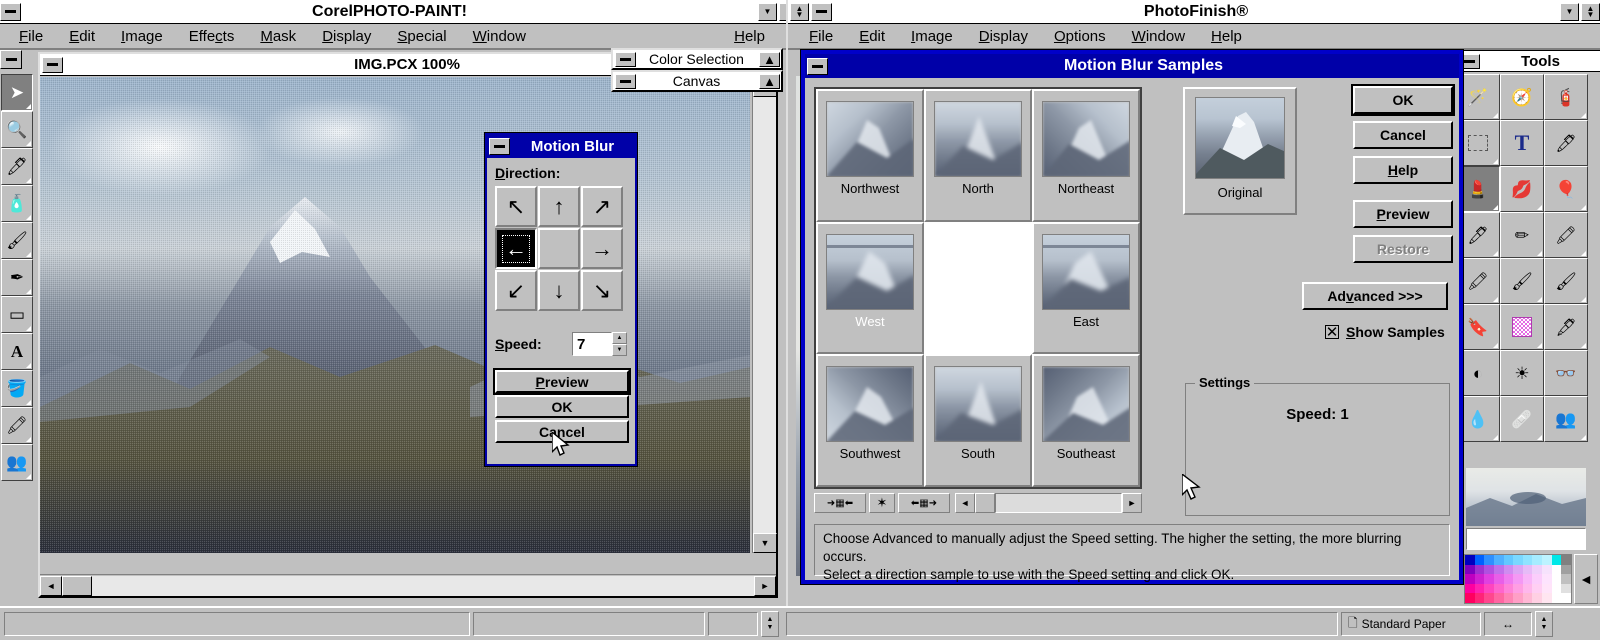  Describe the element at coordinates (17, 92) in the screenshot. I see `tool-pick: ➤` at that location.